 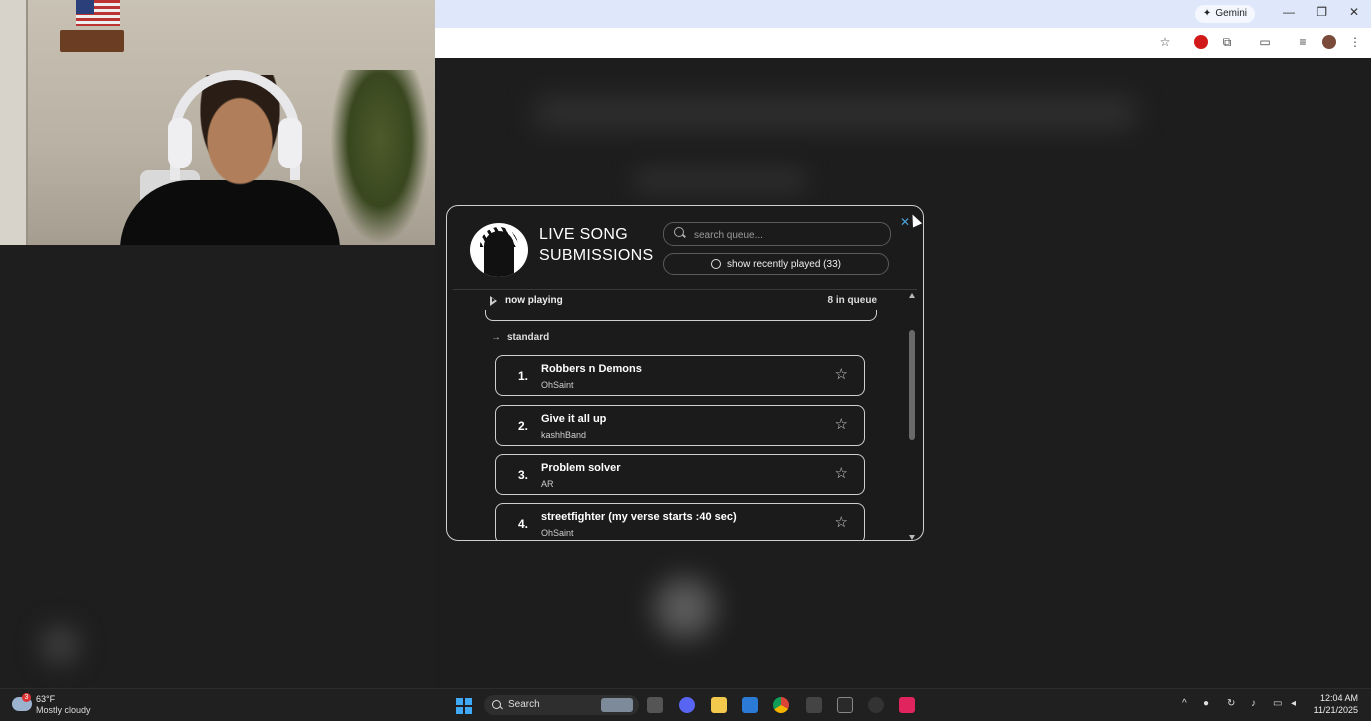 What do you see at coordinates (845, 705) in the screenshot?
I see `epic-games-icon` at bounding box center [845, 705].